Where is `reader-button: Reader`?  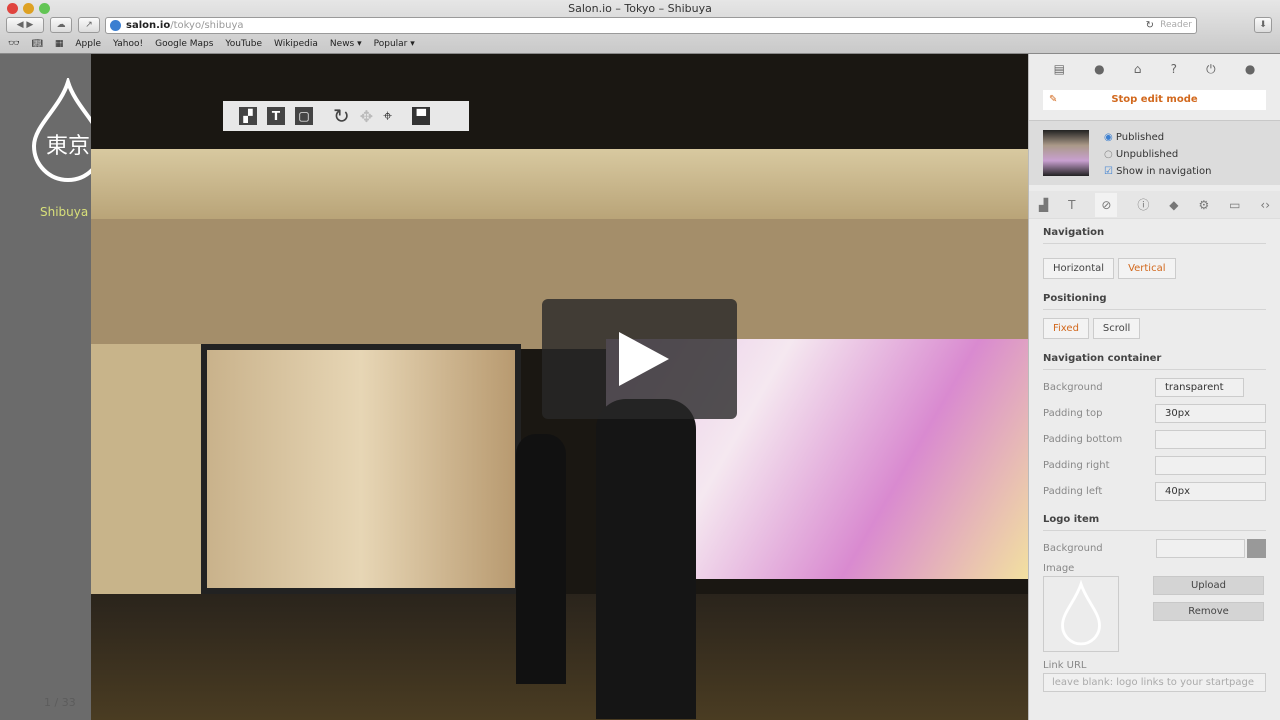 reader-button: Reader is located at coordinates (1176, 25).